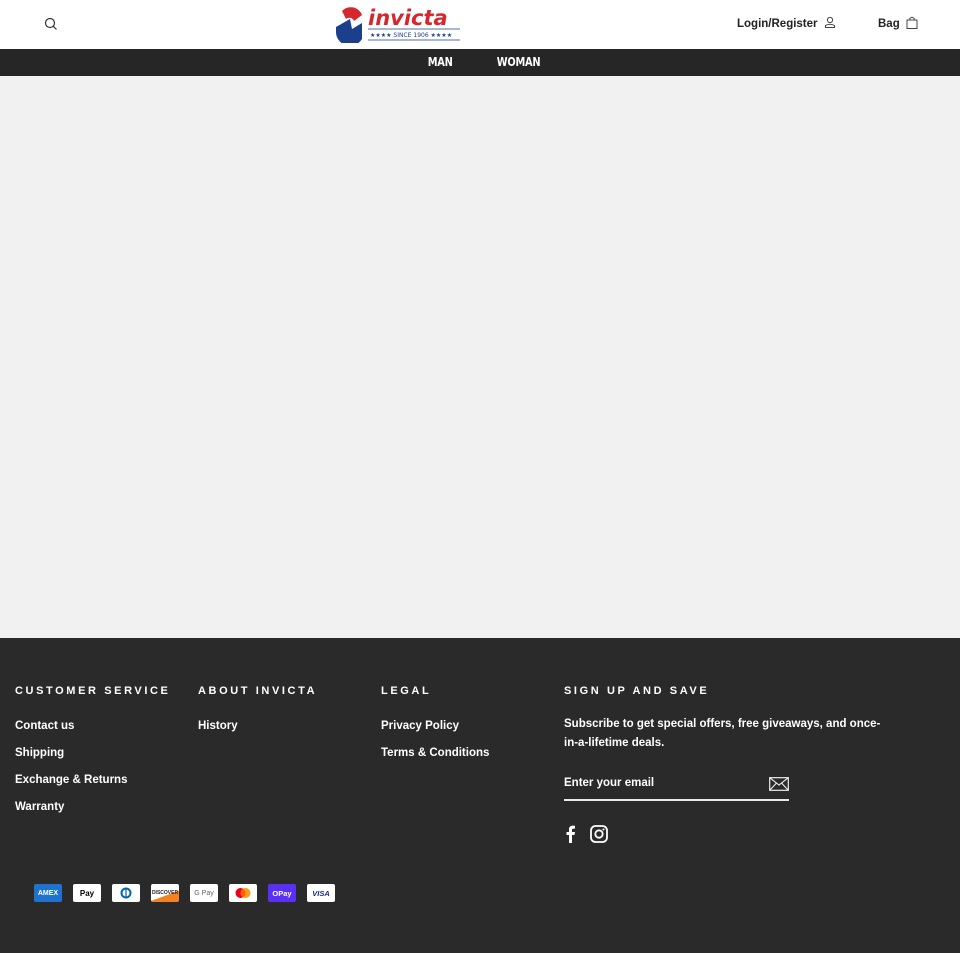 The height and width of the screenshot is (953, 960). What do you see at coordinates (257, 715) in the screenshot?
I see `footer-about: ABOUT INVICTA History` at bounding box center [257, 715].